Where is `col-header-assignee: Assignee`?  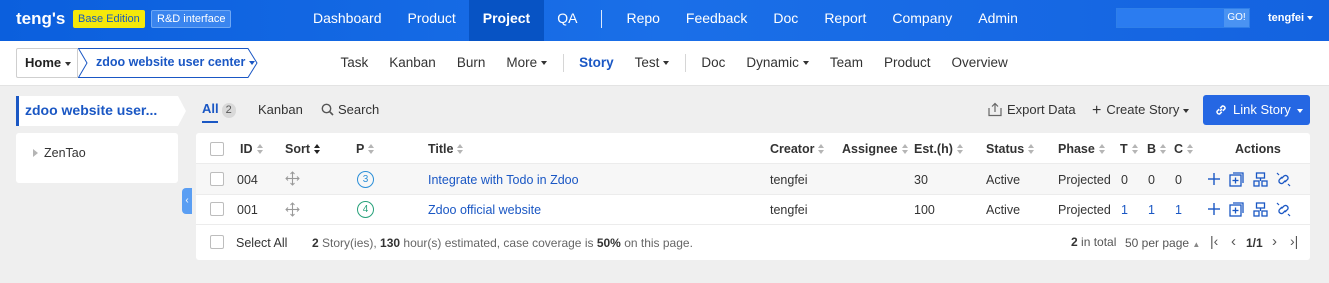 col-header-assignee: Assignee is located at coordinates (875, 149).